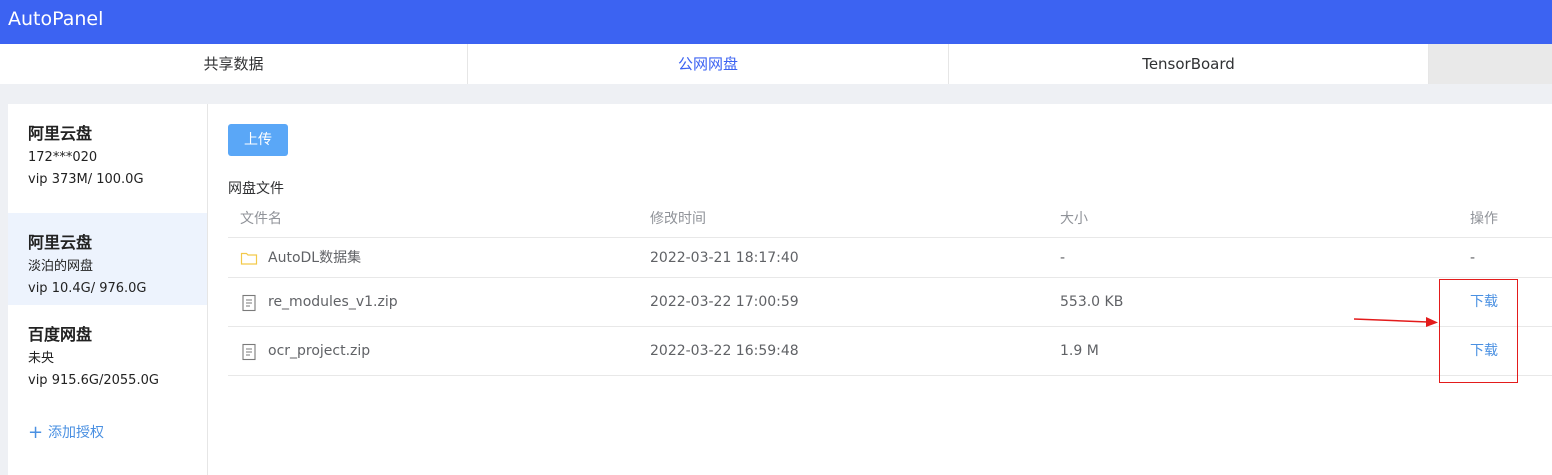 The image size is (1552, 475). Describe the element at coordinates (1478, 331) in the screenshot. I see `annotation-highlight-box` at that location.